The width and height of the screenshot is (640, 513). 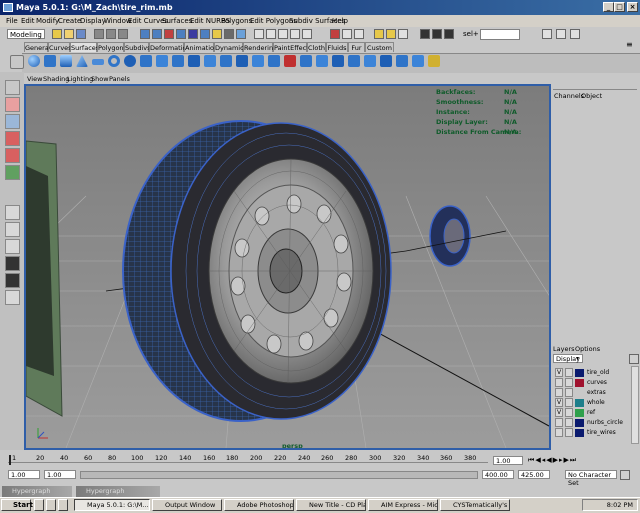 What do you see at coordinates (591, 423) in the screenshot?
I see `layer-row: nurbs_circle` at bounding box center [591, 423].